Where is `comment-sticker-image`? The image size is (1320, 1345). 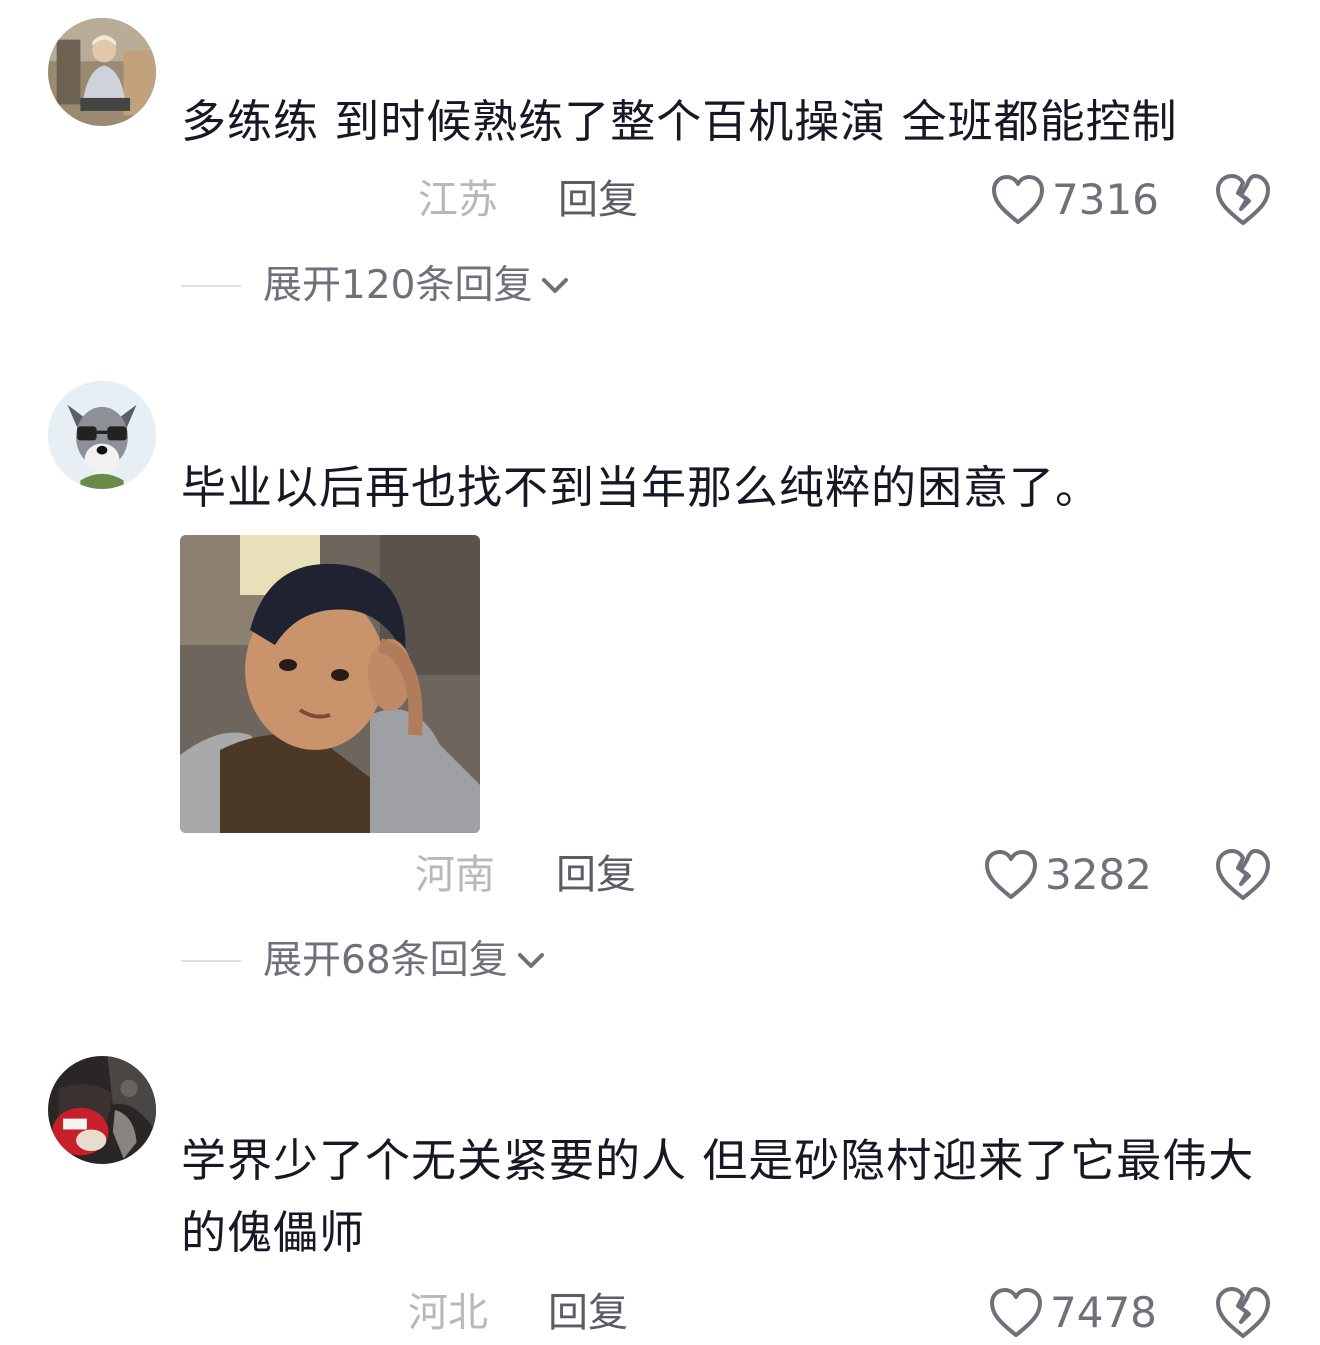 comment-sticker-image is located at coordinates (330, 684).